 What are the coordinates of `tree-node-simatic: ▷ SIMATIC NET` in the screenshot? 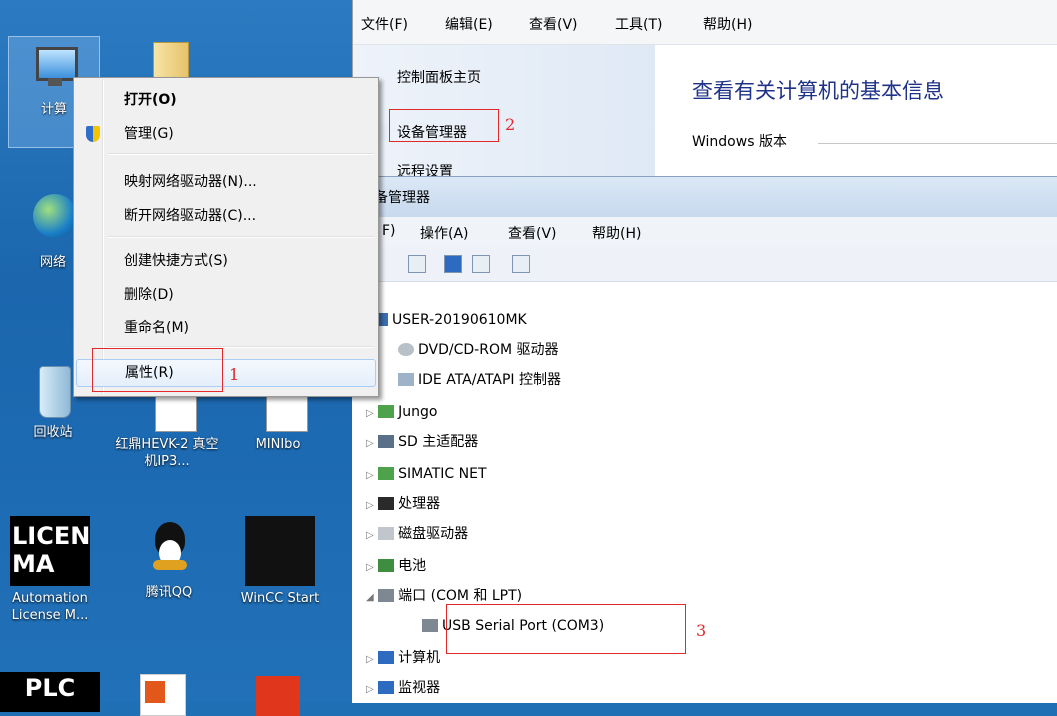 It's located at (426, 474).